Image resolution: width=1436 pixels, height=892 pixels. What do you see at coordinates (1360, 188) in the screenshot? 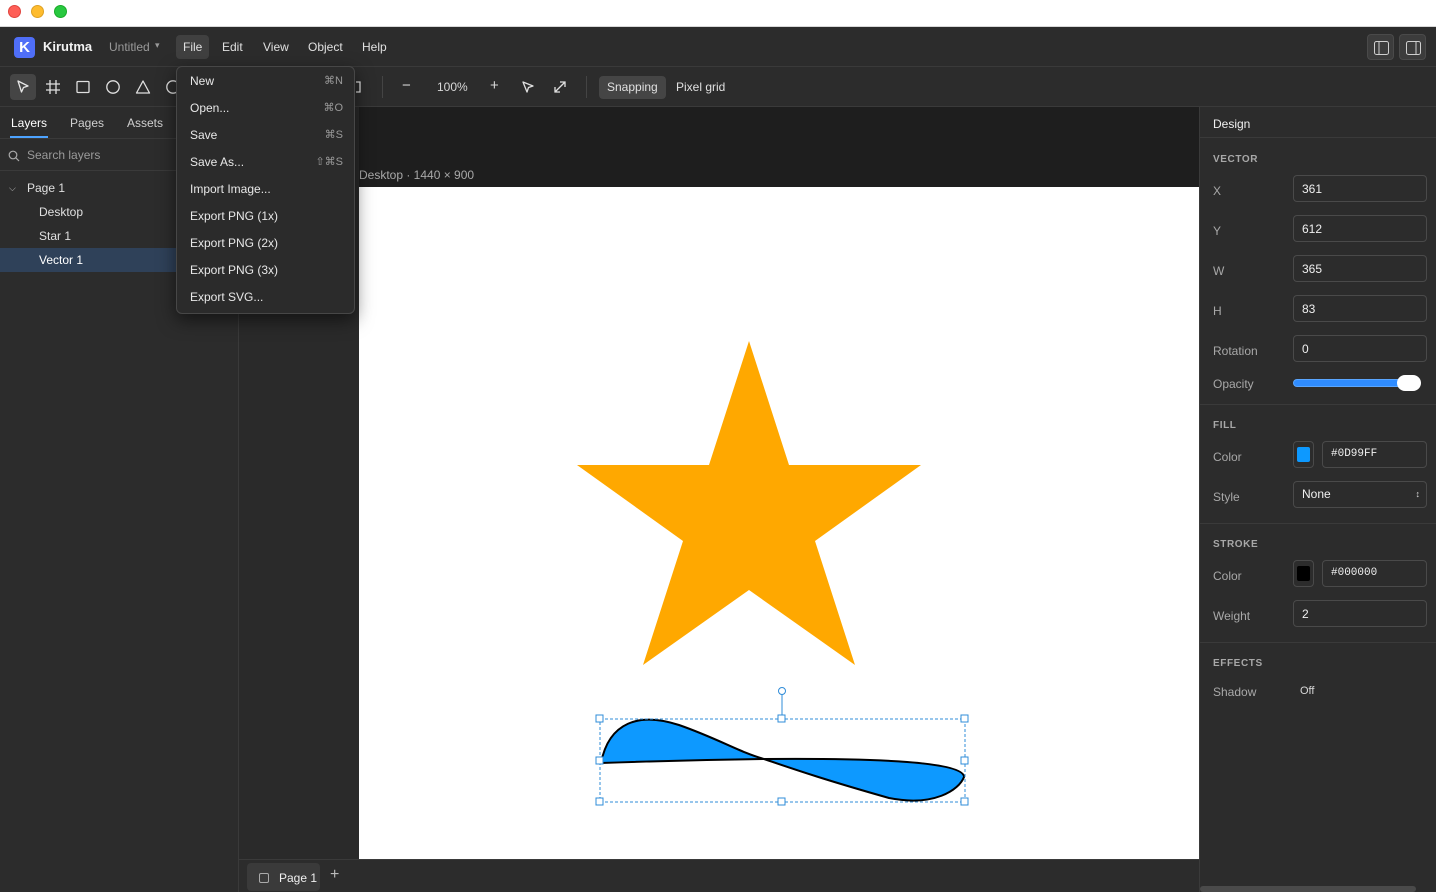
I see `x-input` at bounding box center [1360, 188].